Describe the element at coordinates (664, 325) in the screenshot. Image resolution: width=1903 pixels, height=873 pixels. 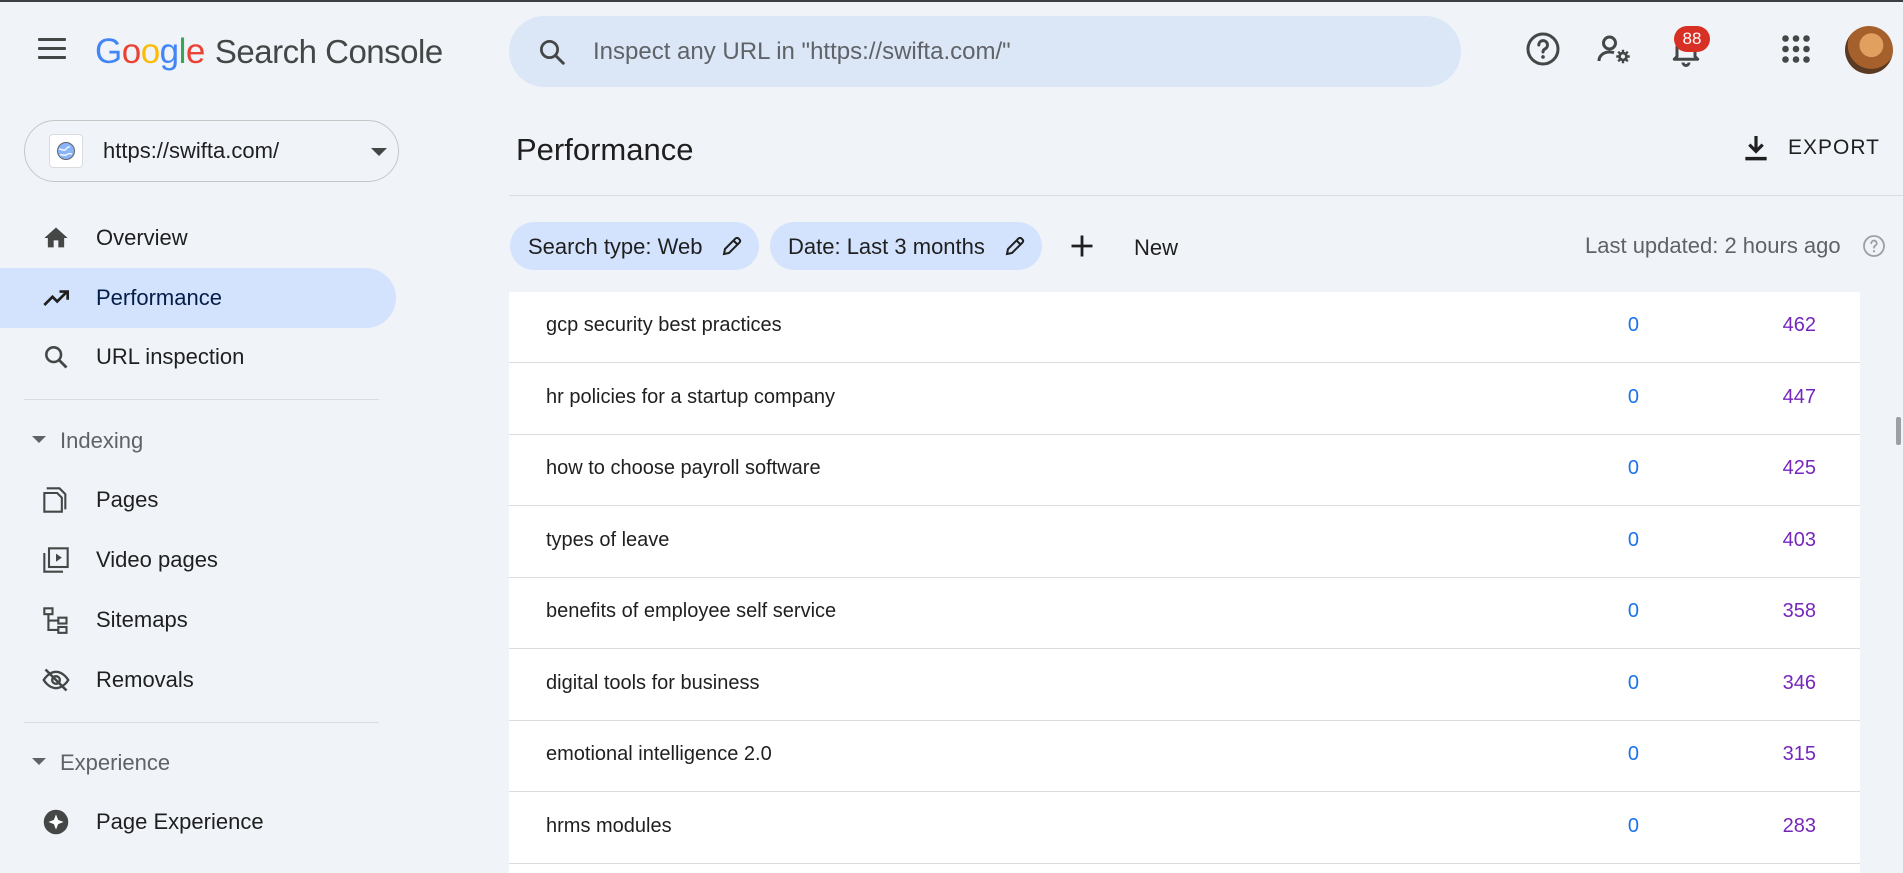
I see `query-cell: gcp security best practices` at that location.